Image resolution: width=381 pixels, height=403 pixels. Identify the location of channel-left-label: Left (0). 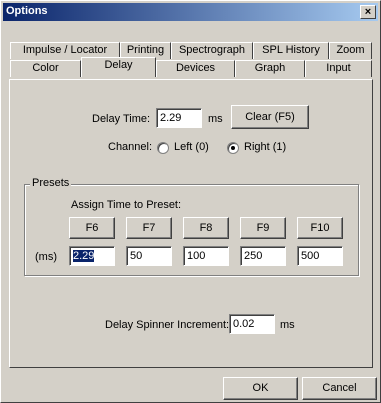
(191, 147).